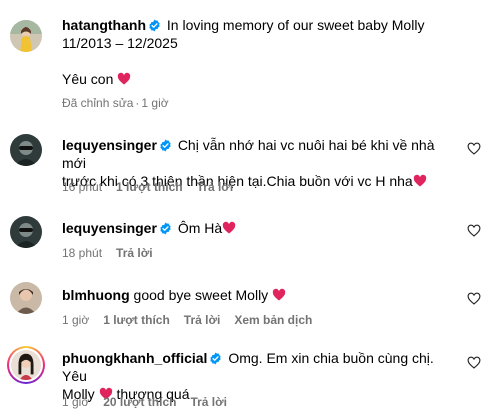  I want to click on comment-time: 18 phút, so click(82, 253).